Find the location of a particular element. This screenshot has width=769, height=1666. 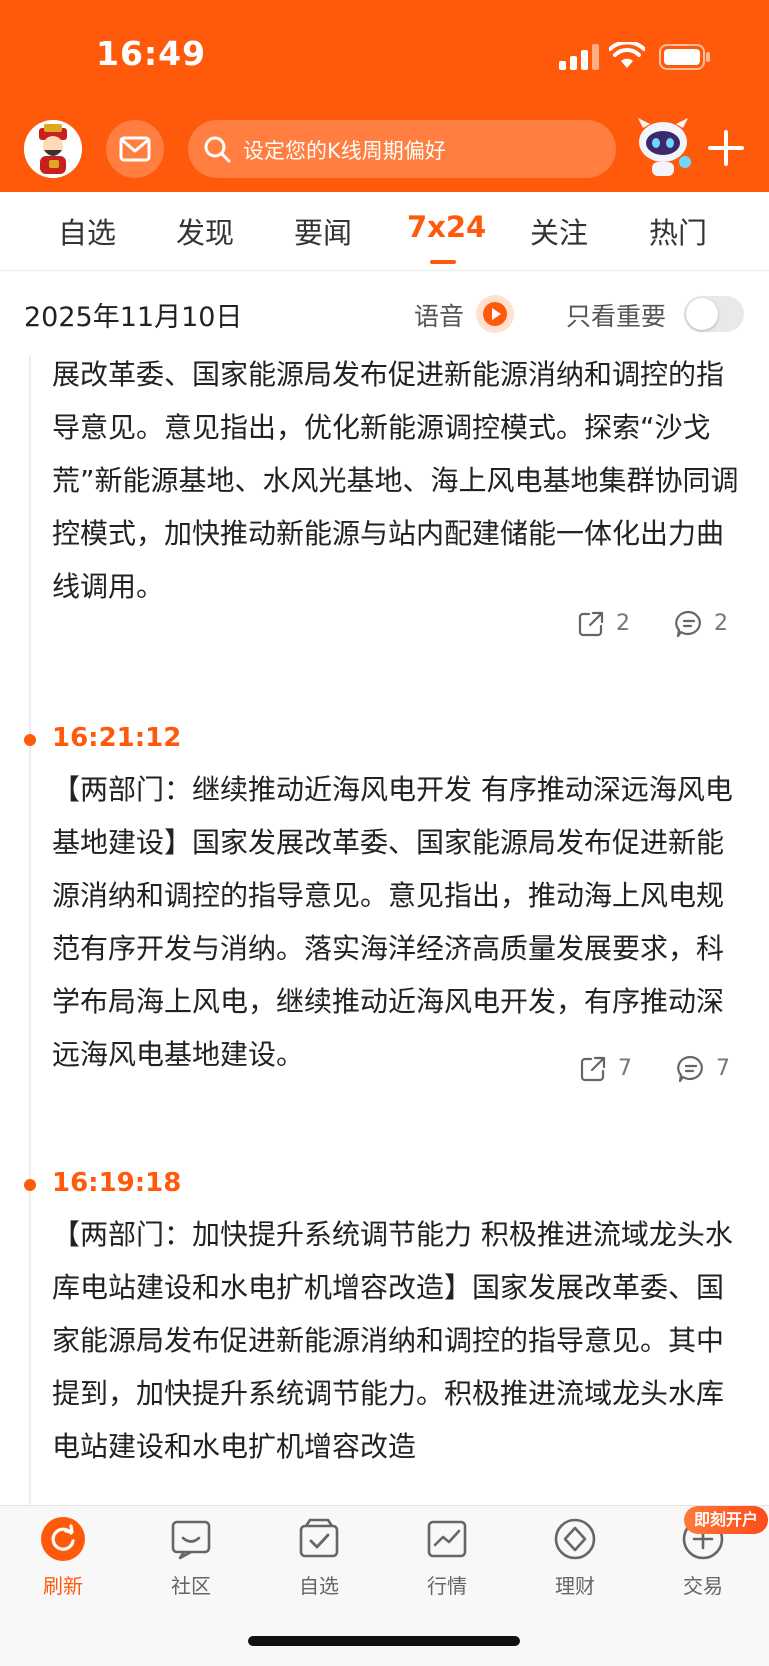

message-button is located at coordinates (135, 149).